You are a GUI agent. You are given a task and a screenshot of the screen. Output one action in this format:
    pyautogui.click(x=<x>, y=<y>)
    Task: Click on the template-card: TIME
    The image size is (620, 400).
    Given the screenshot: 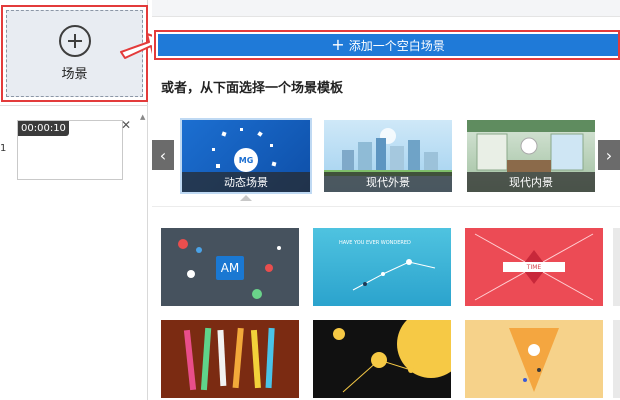 What is the action you would take?
    pyautogui.click(x=534, y=267)
    